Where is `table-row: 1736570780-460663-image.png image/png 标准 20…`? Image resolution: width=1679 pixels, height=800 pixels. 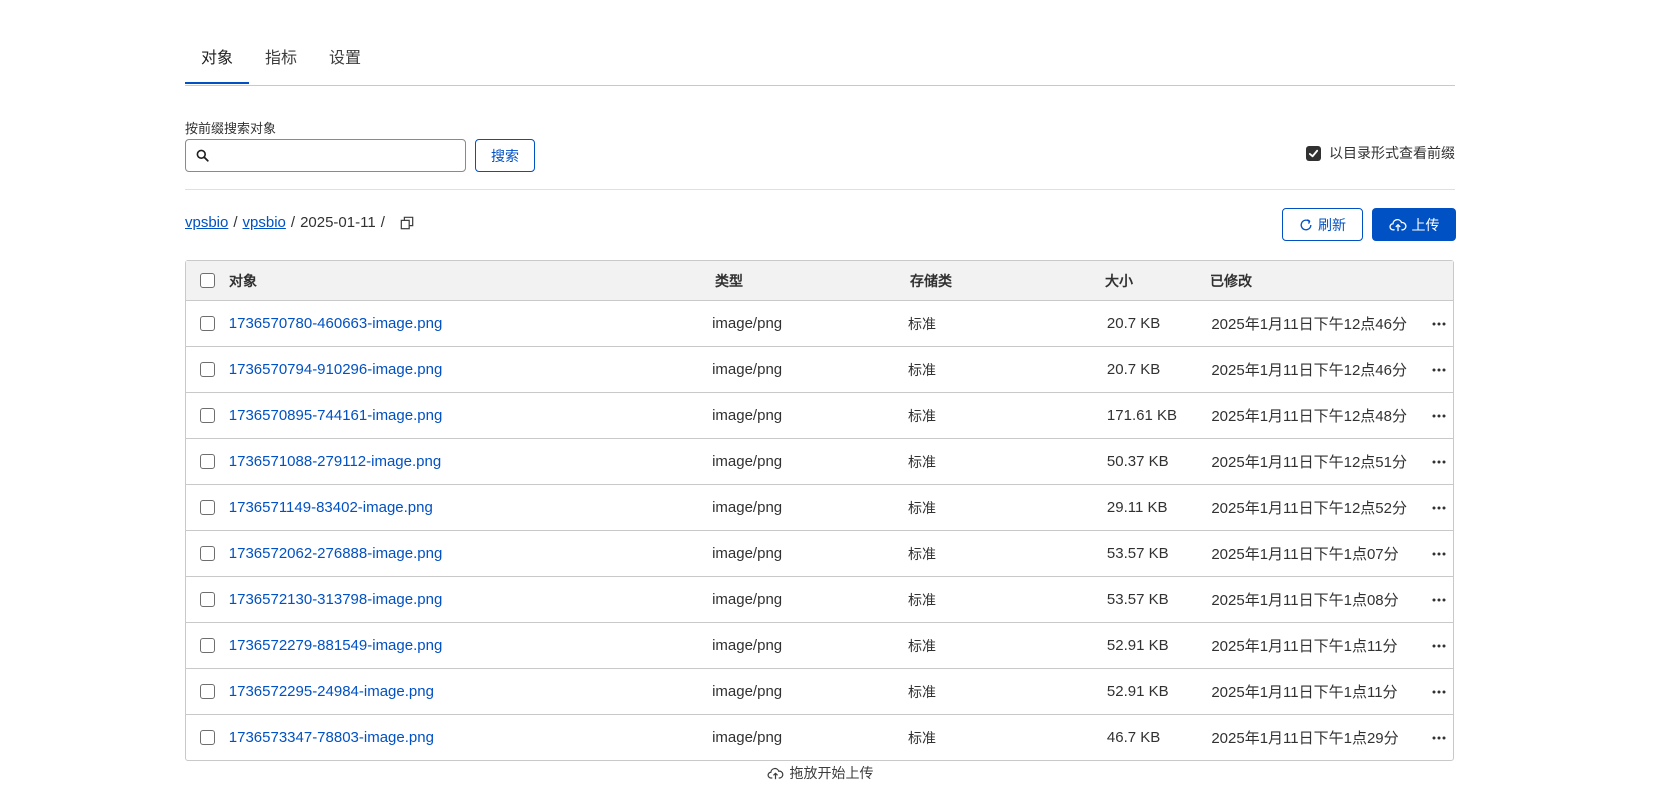
table-row: 1736570780-460663-image.png image/png 标准 20… is located at coordinates (819, 324).